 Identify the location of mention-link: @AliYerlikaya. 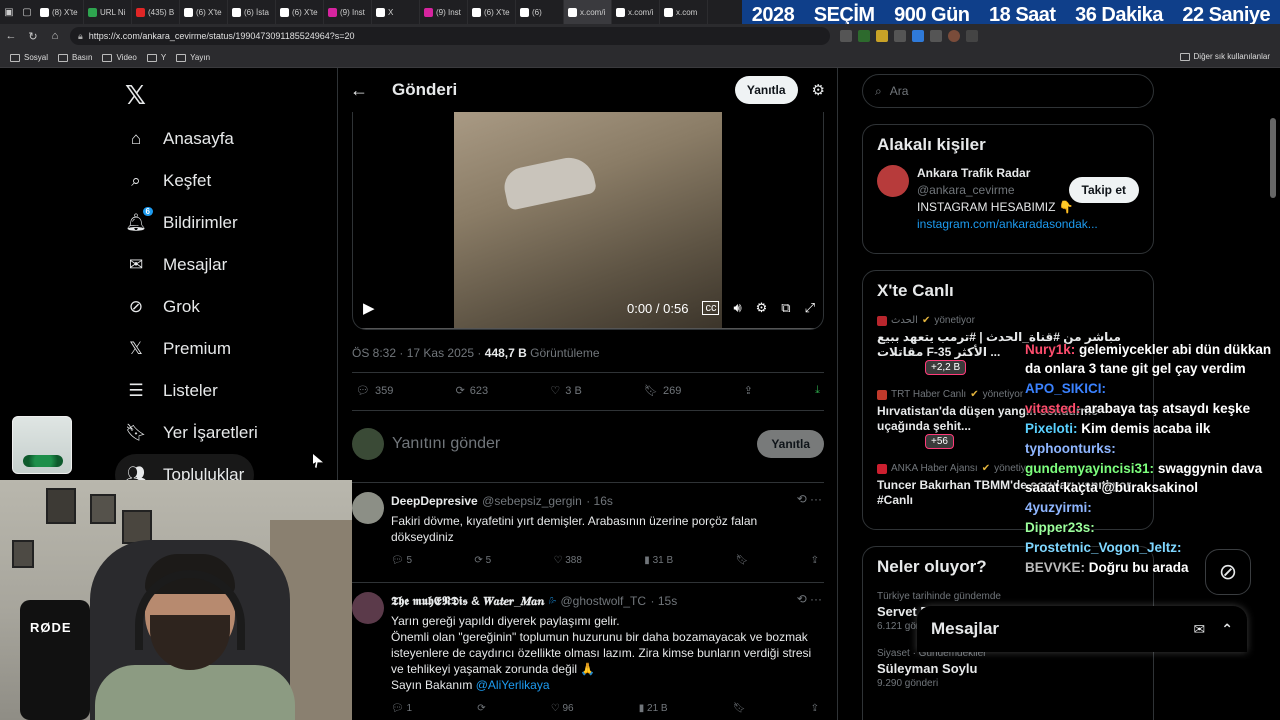
(513, 685).